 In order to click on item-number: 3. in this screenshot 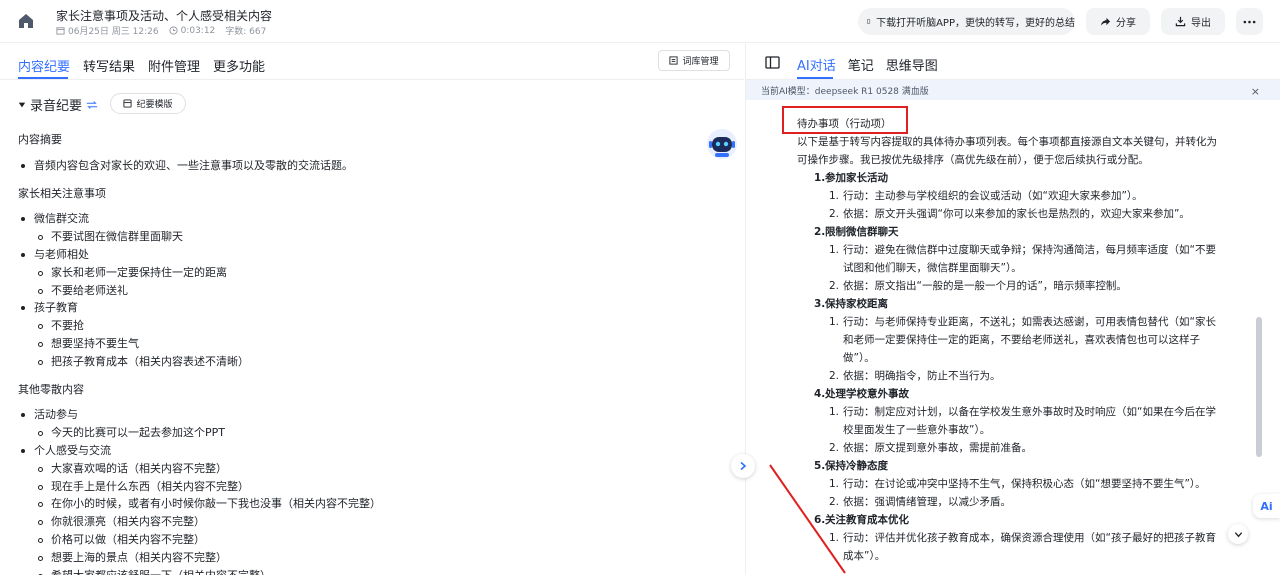, I will do `click(820, 304)`.